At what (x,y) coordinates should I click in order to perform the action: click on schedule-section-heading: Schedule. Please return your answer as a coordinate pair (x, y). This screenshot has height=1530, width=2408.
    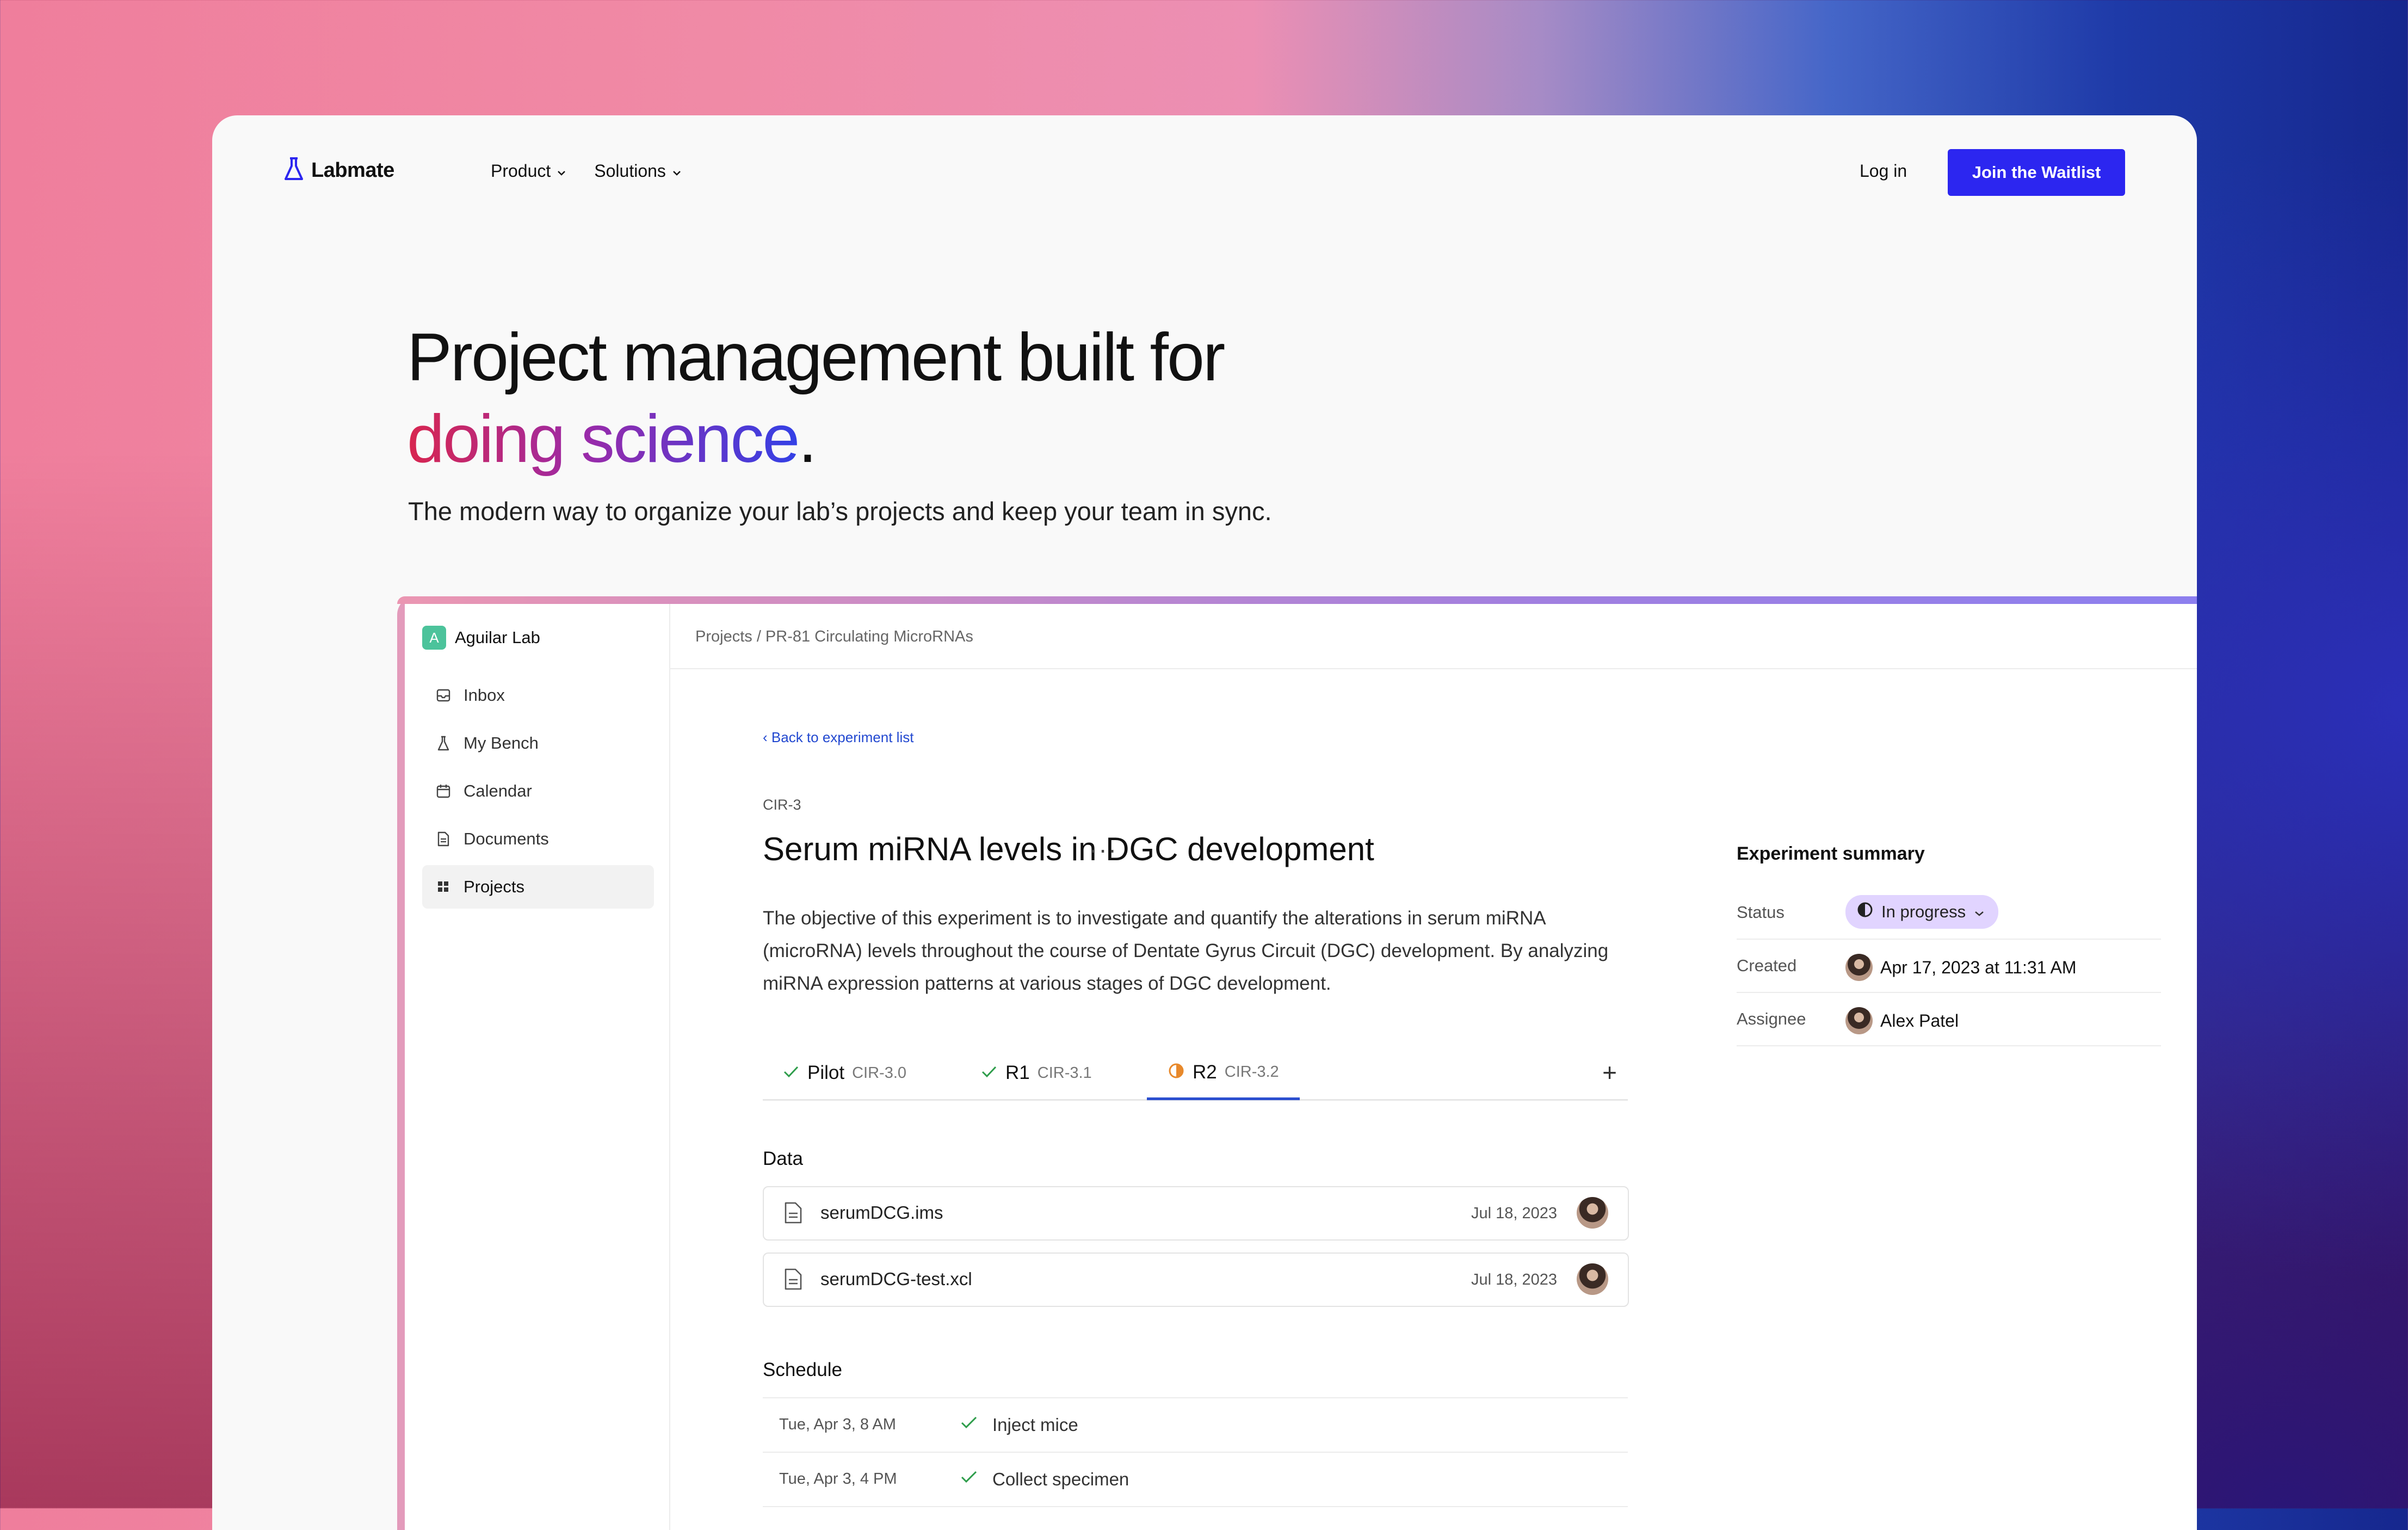
    Looking at the image, I should click on (802, 1369).